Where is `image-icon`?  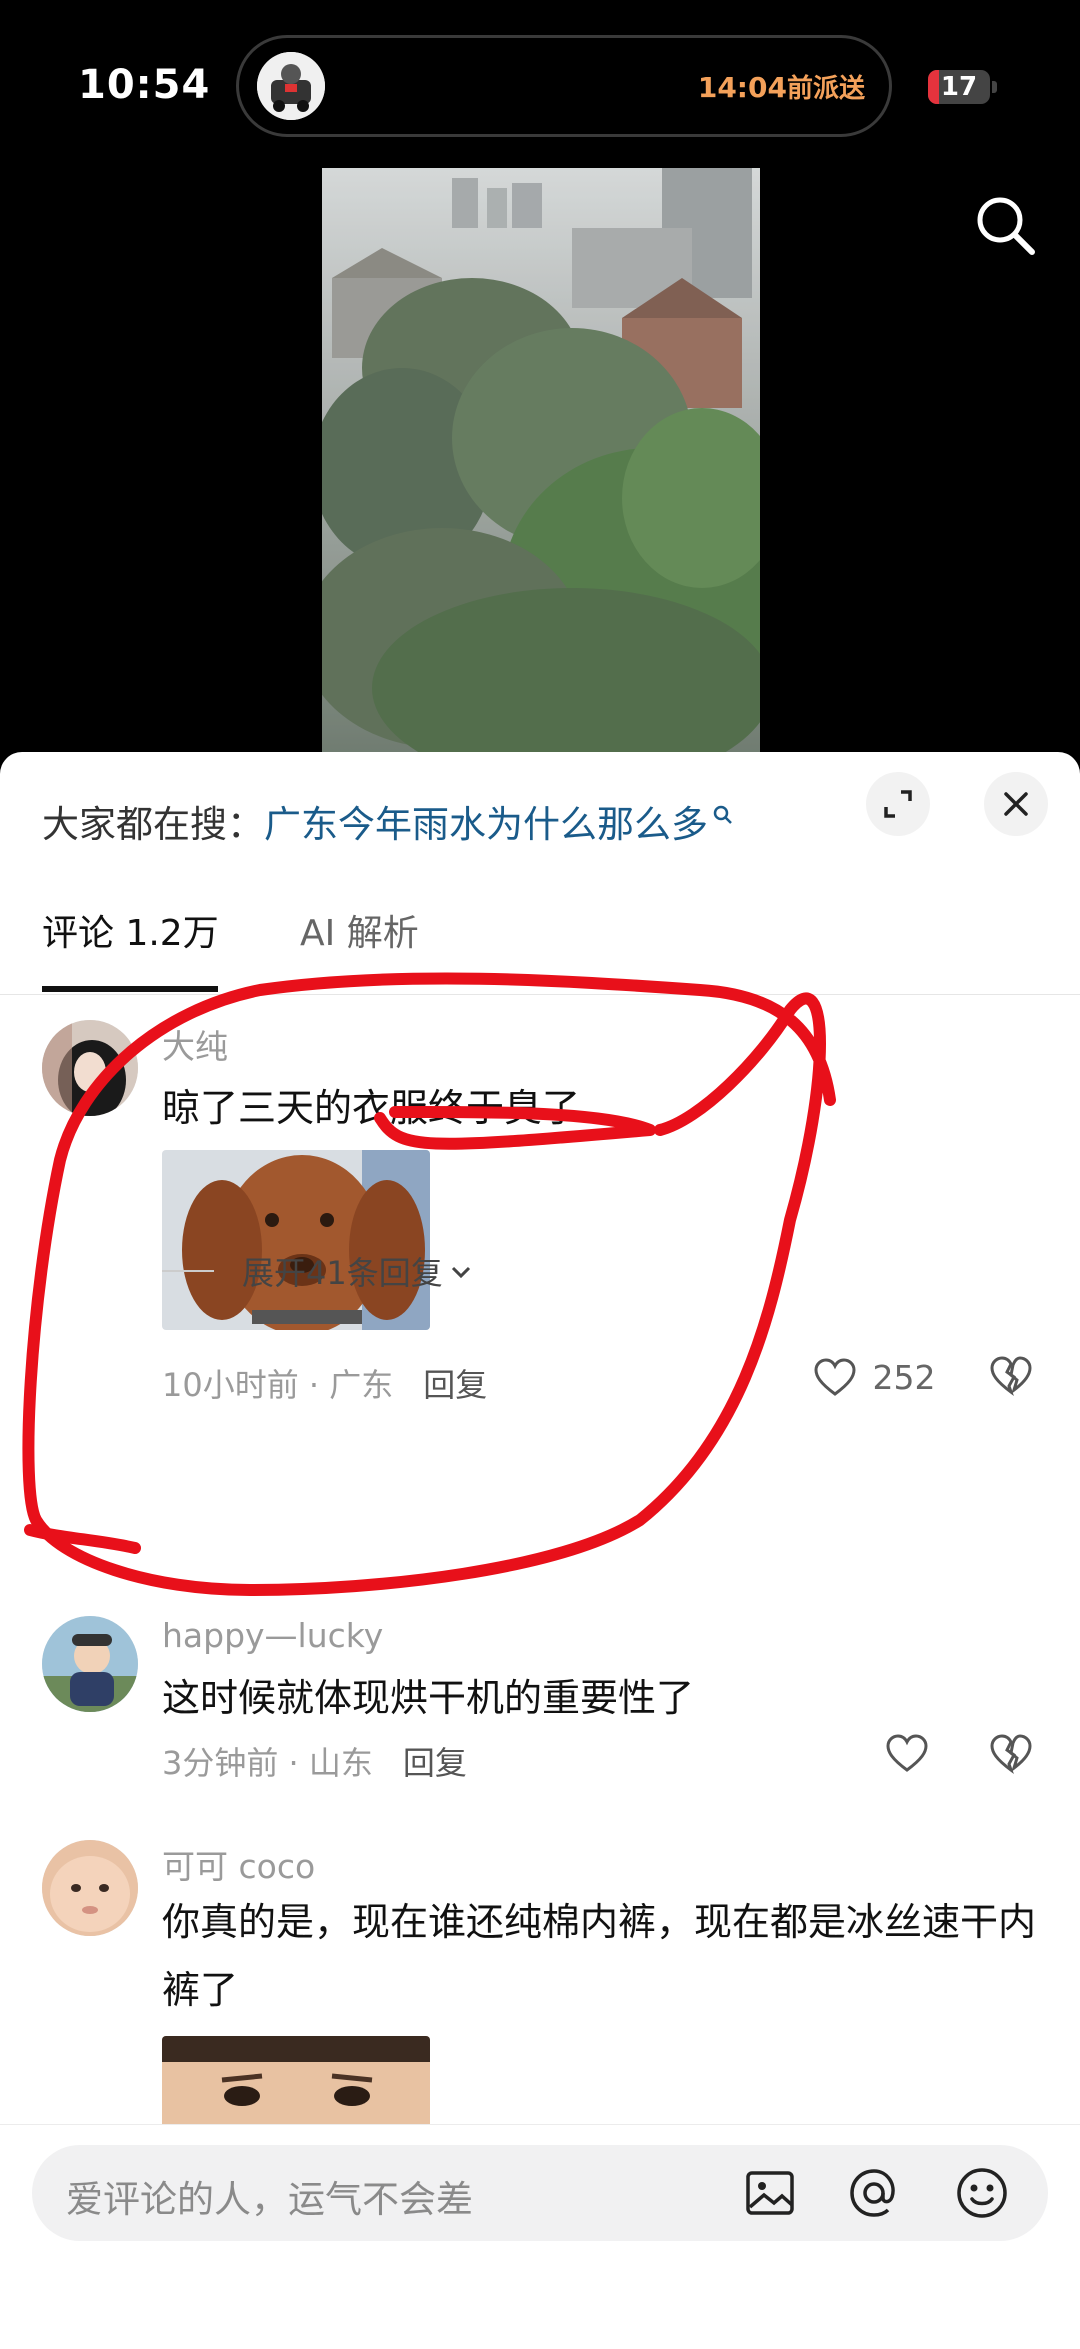
image-icon is located at coordinates (770, 2193).